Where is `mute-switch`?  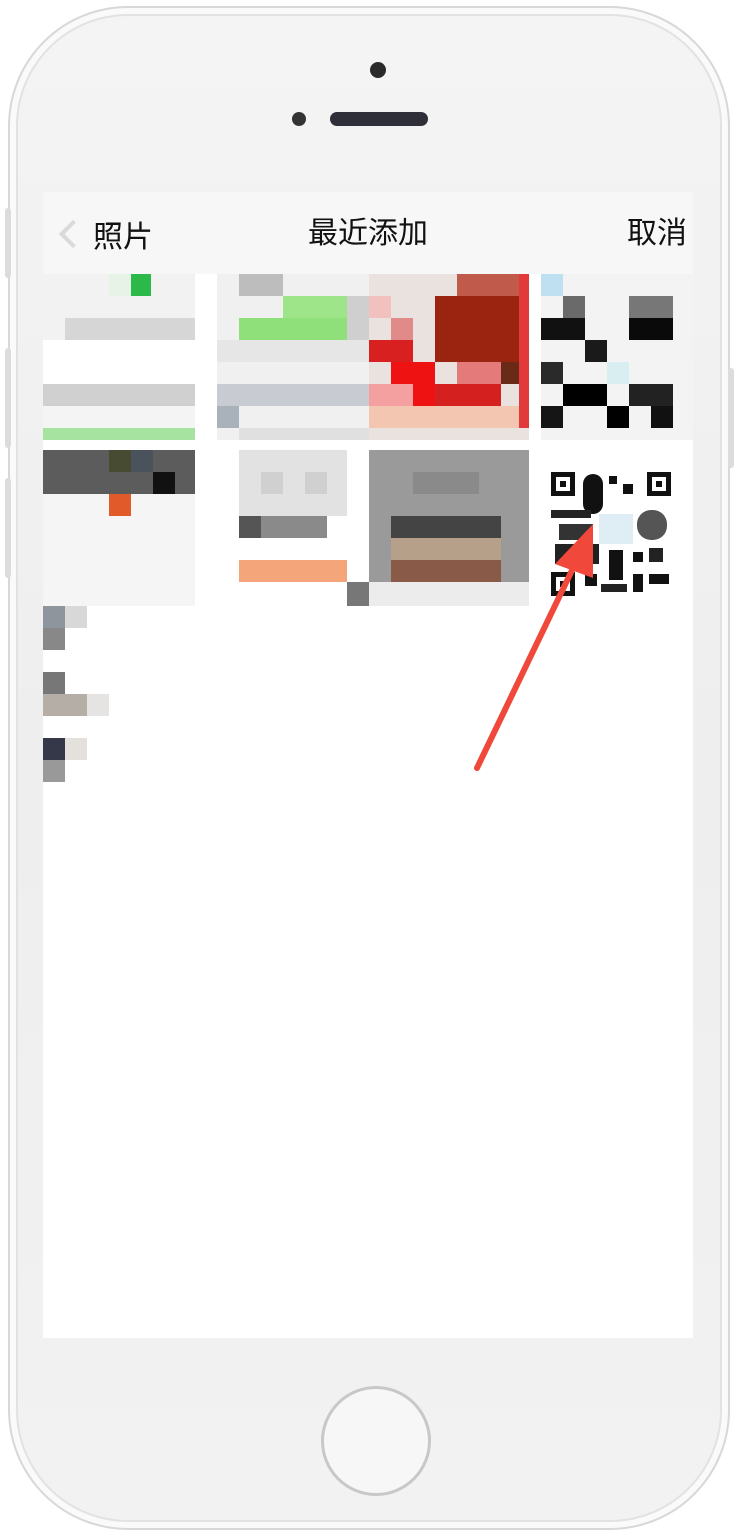 mute-switch is located at coordinates (8, 243).